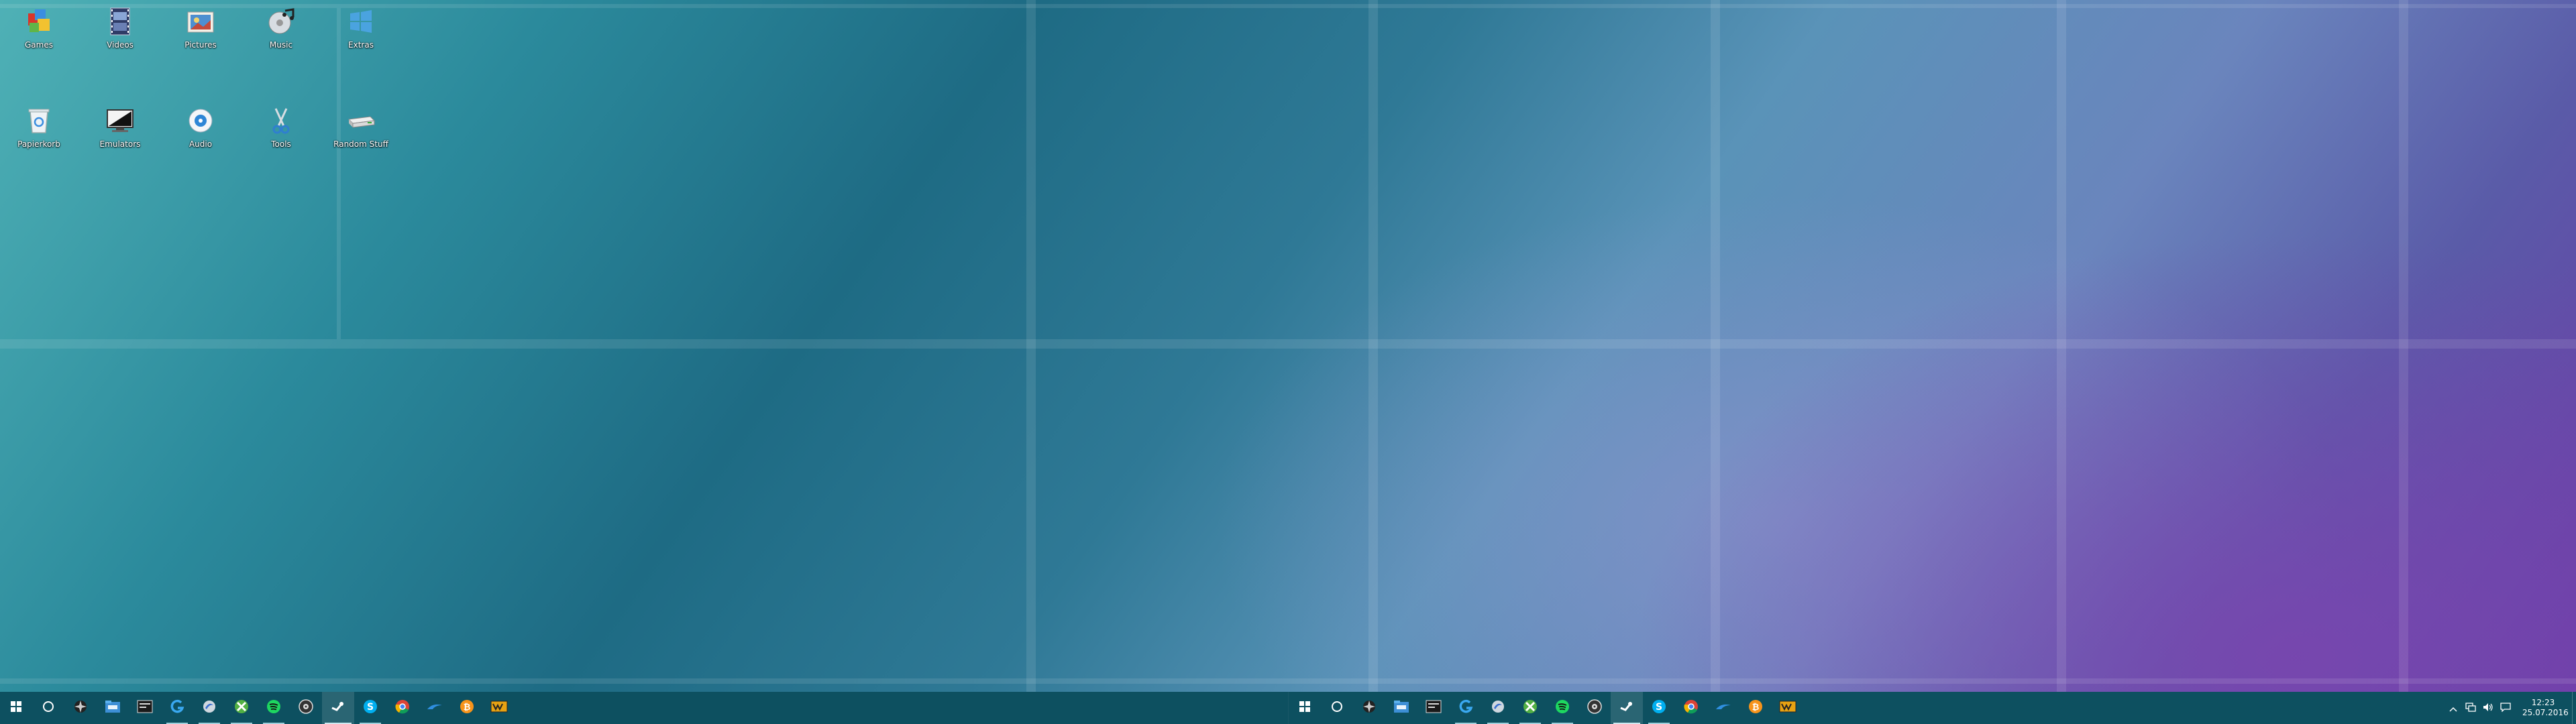  I want to click on pictures-icon, so click(200, 21).